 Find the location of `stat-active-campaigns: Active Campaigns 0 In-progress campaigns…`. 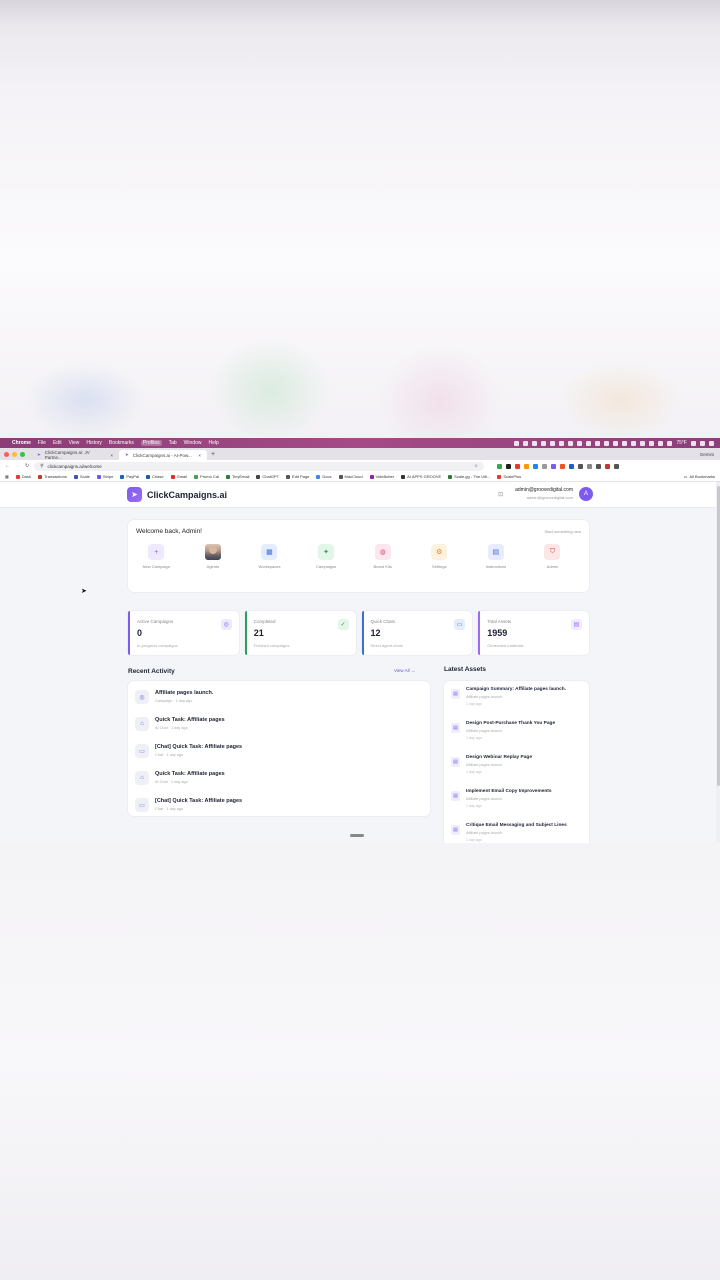

stat-active-campaigns: Active Campaigns 0 In-progress campaigns… is located at coordinates (183, 633).